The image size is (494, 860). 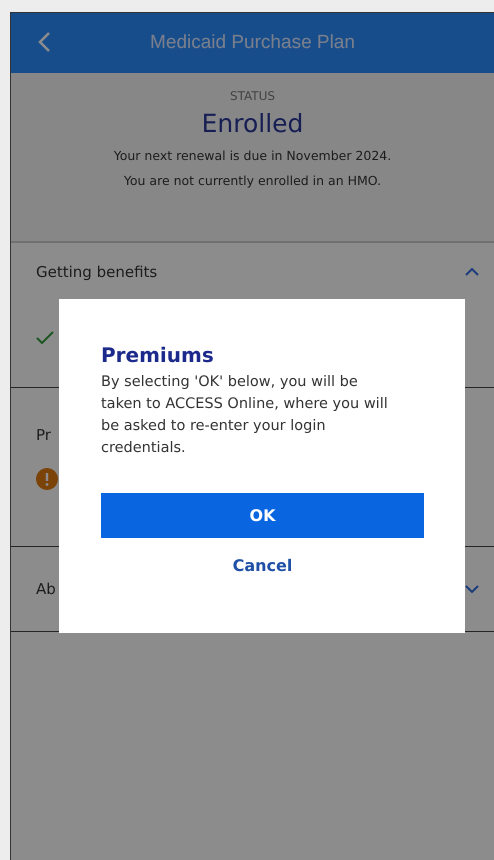 What do you see at coordinates (253, 96) in the screenshot?
I see `status-label: STATUS` at bounding box center [253, 96].